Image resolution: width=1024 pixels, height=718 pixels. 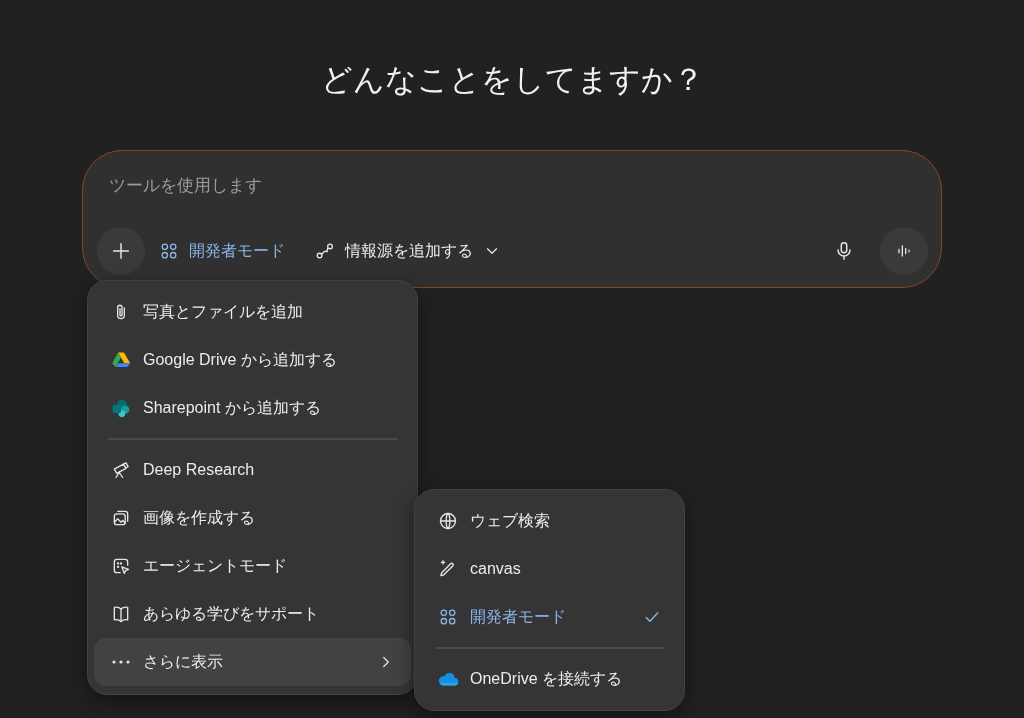 I want to click on add-sources-button: 情報源を追加する, so click(x=408, y=251).